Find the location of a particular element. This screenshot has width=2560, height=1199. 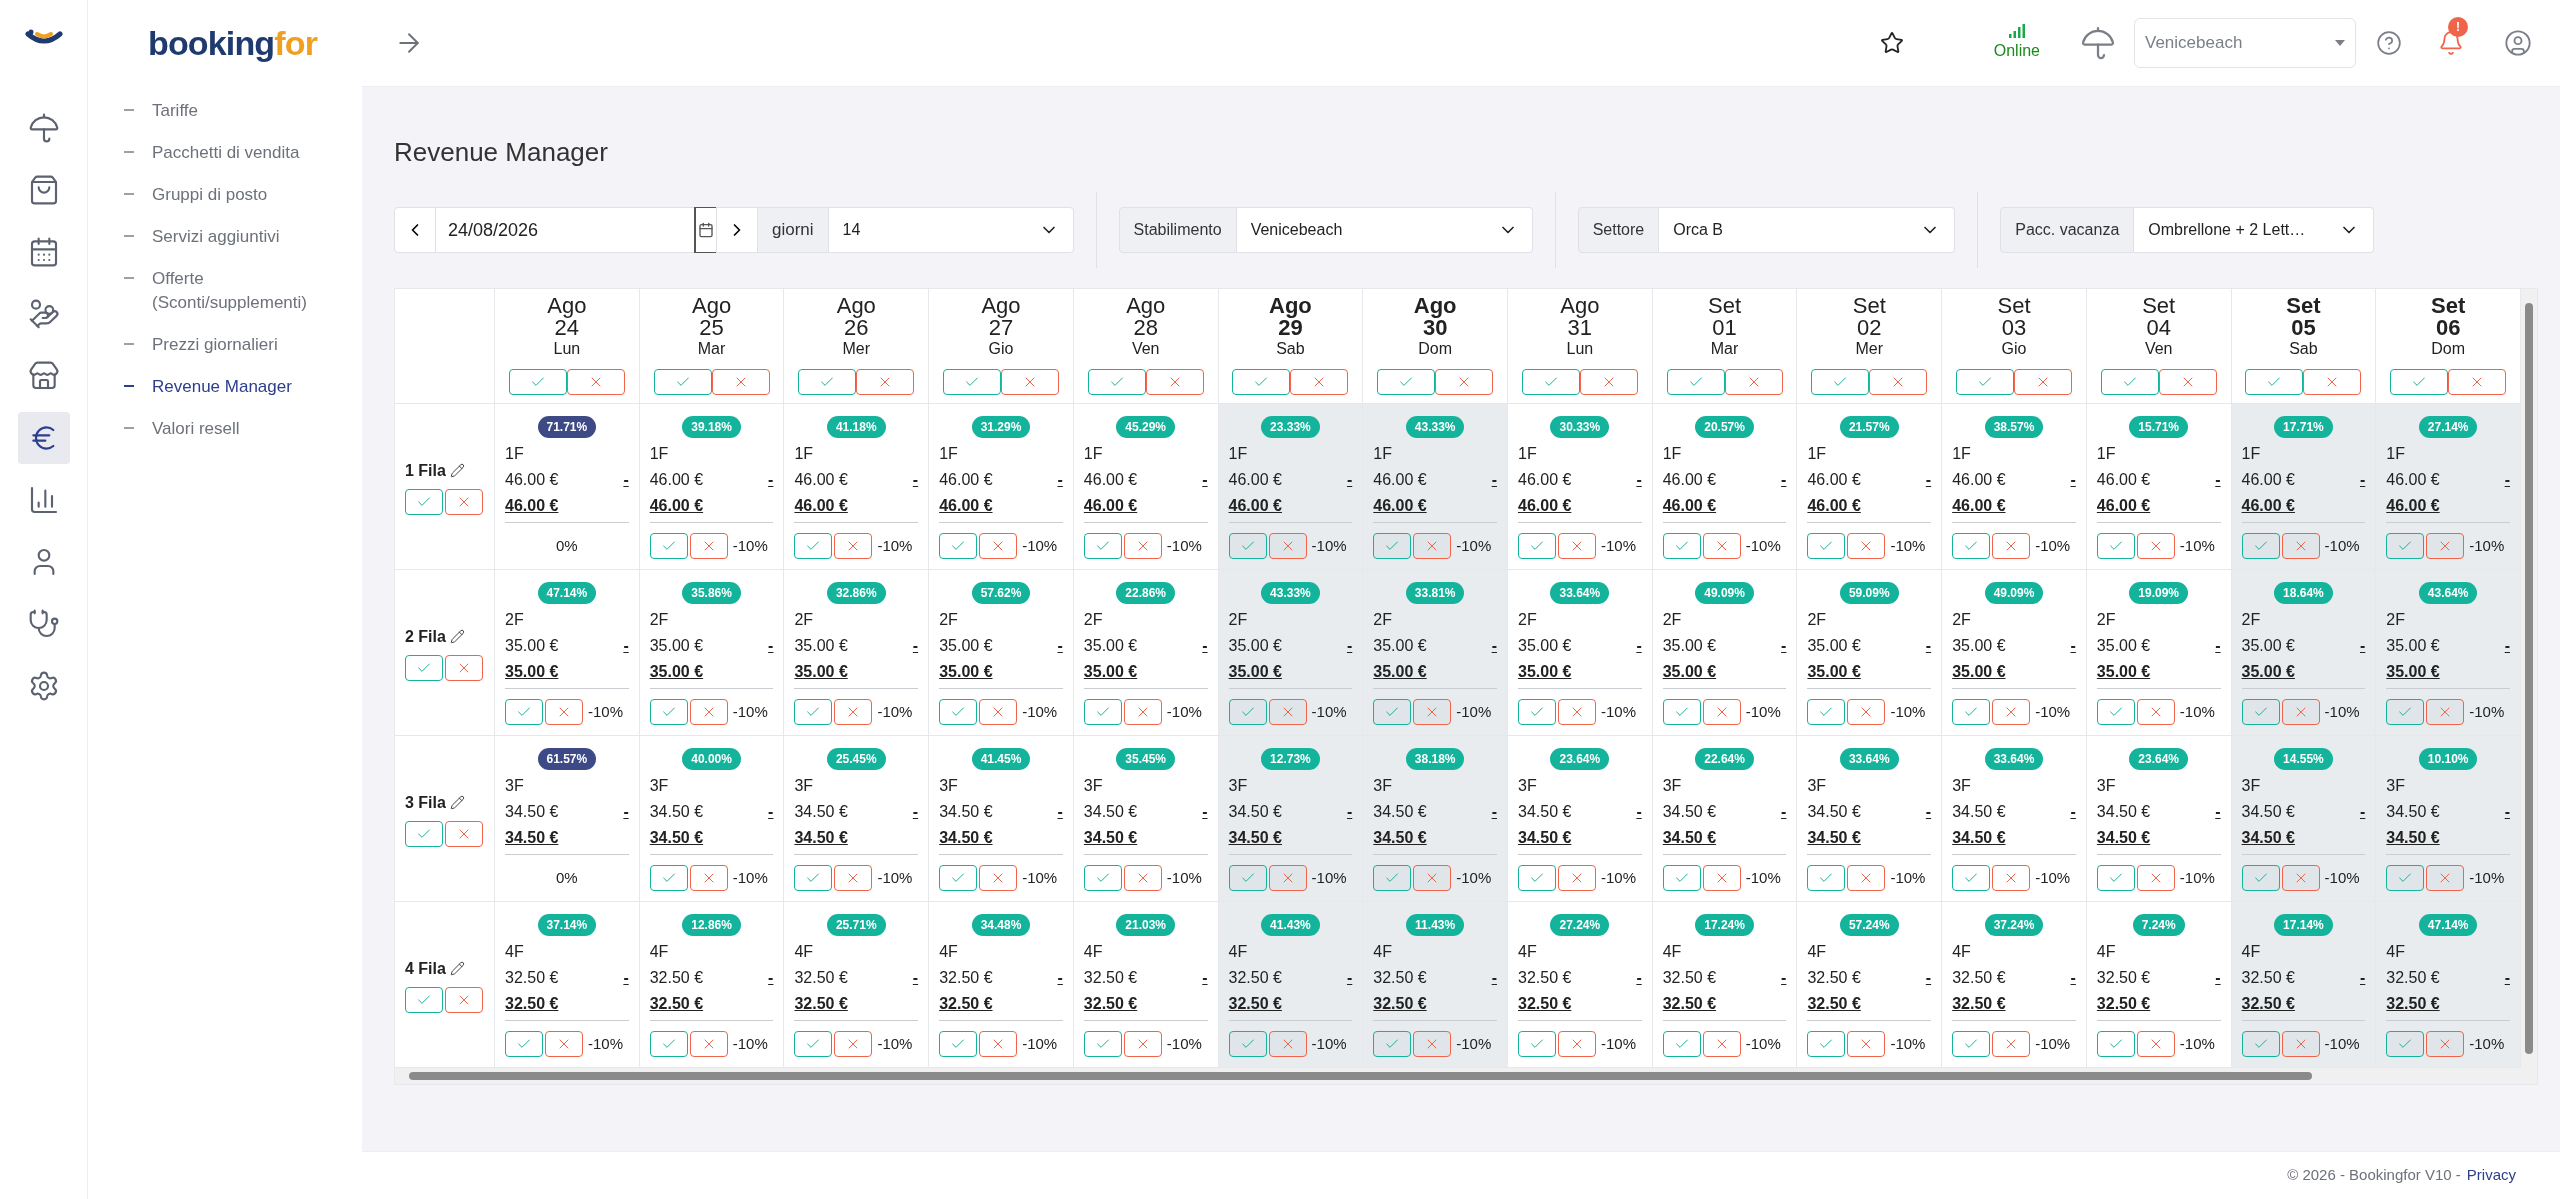

days-select: 14 is located at coordinates (950, 230).